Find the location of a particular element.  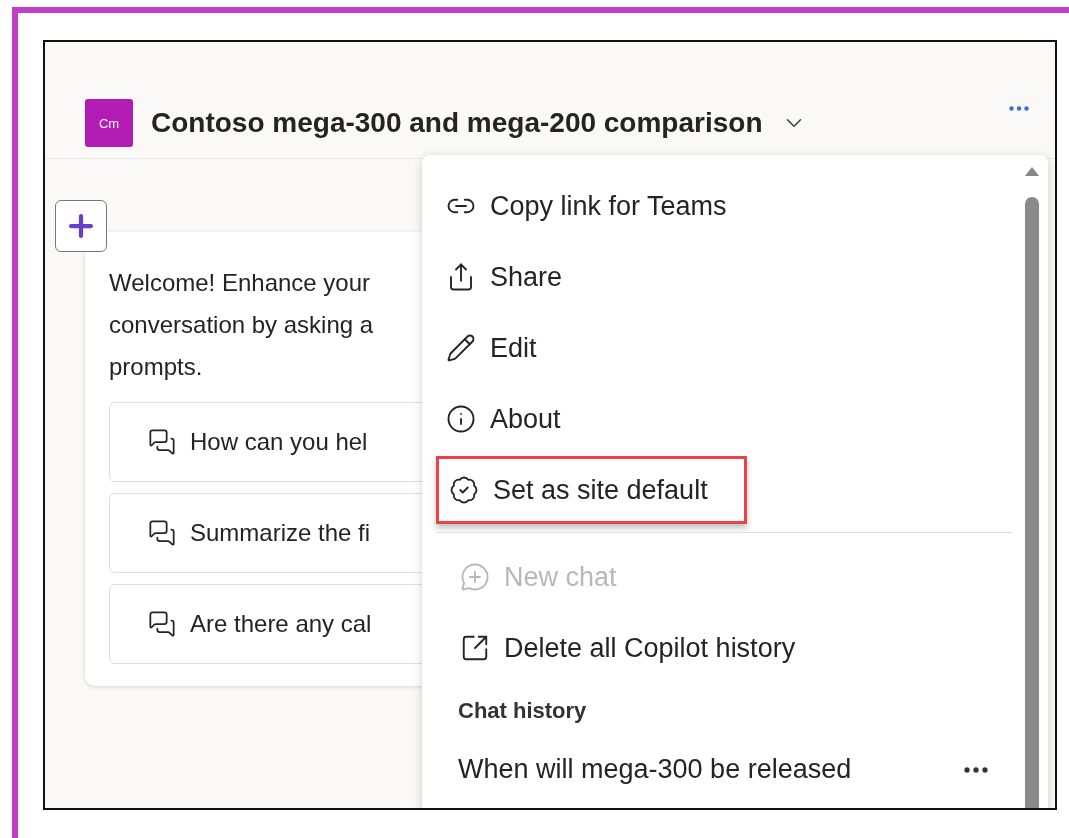

avatar: Cm is located at coordinates (109, 123).